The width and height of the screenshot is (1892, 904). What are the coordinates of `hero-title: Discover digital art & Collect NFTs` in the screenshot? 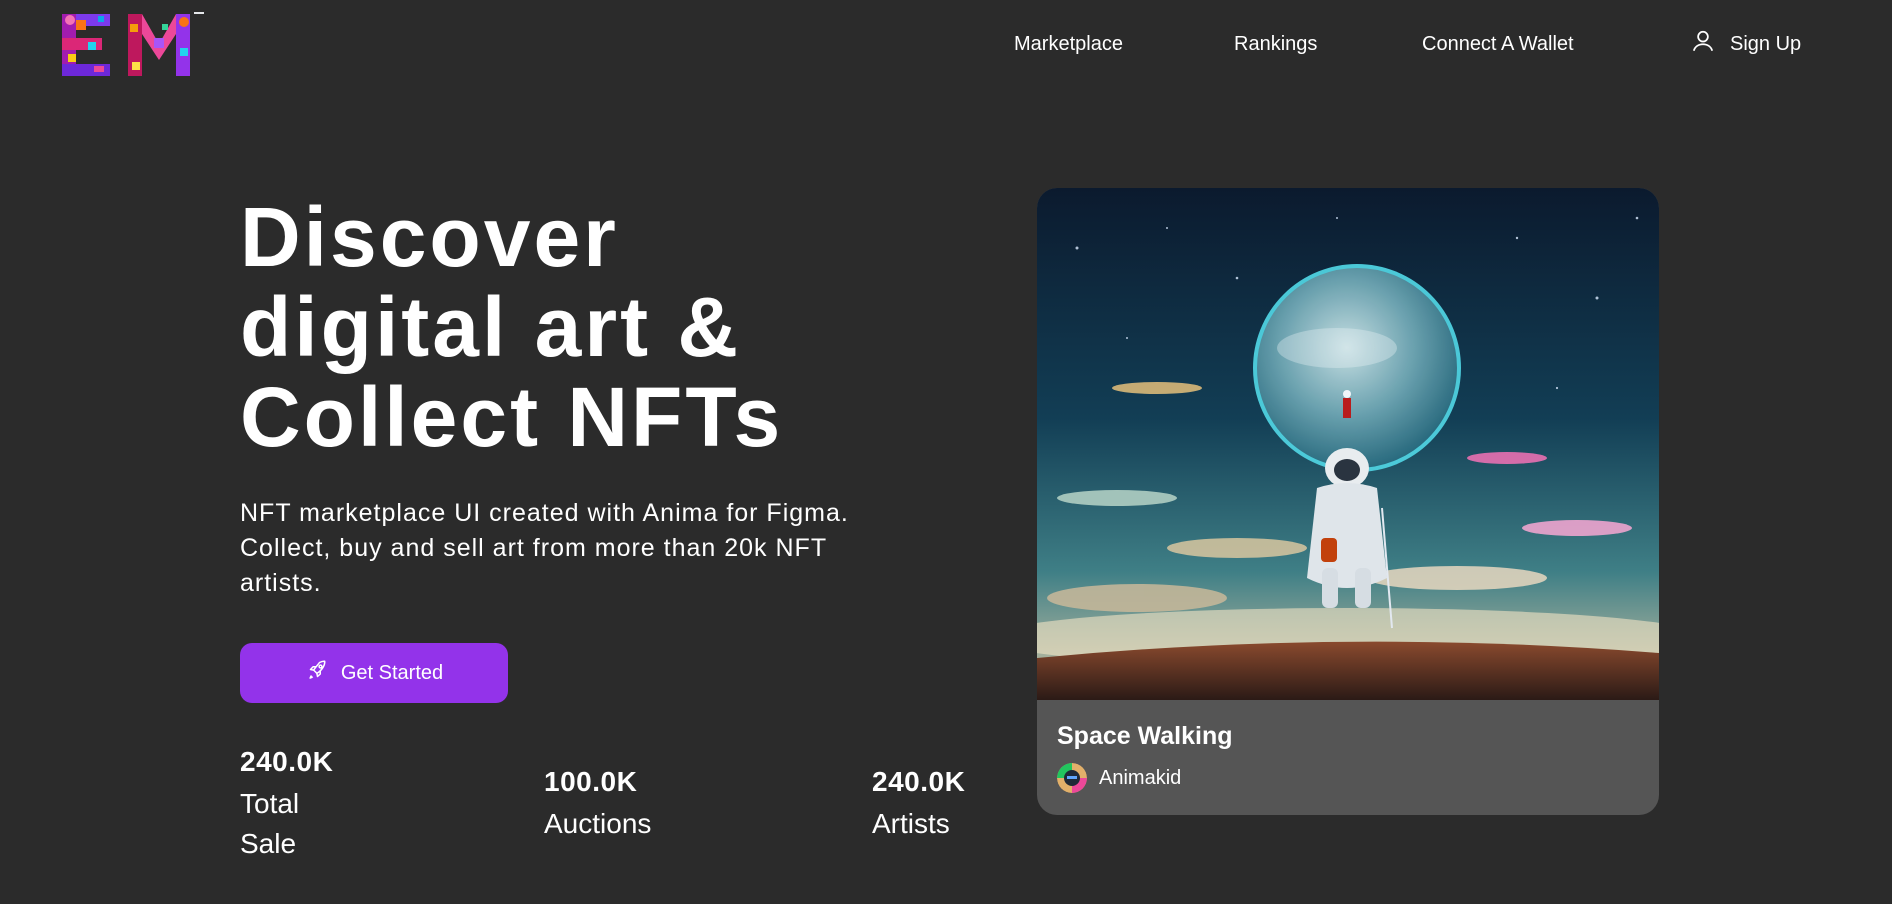 It's located at (580, 327).